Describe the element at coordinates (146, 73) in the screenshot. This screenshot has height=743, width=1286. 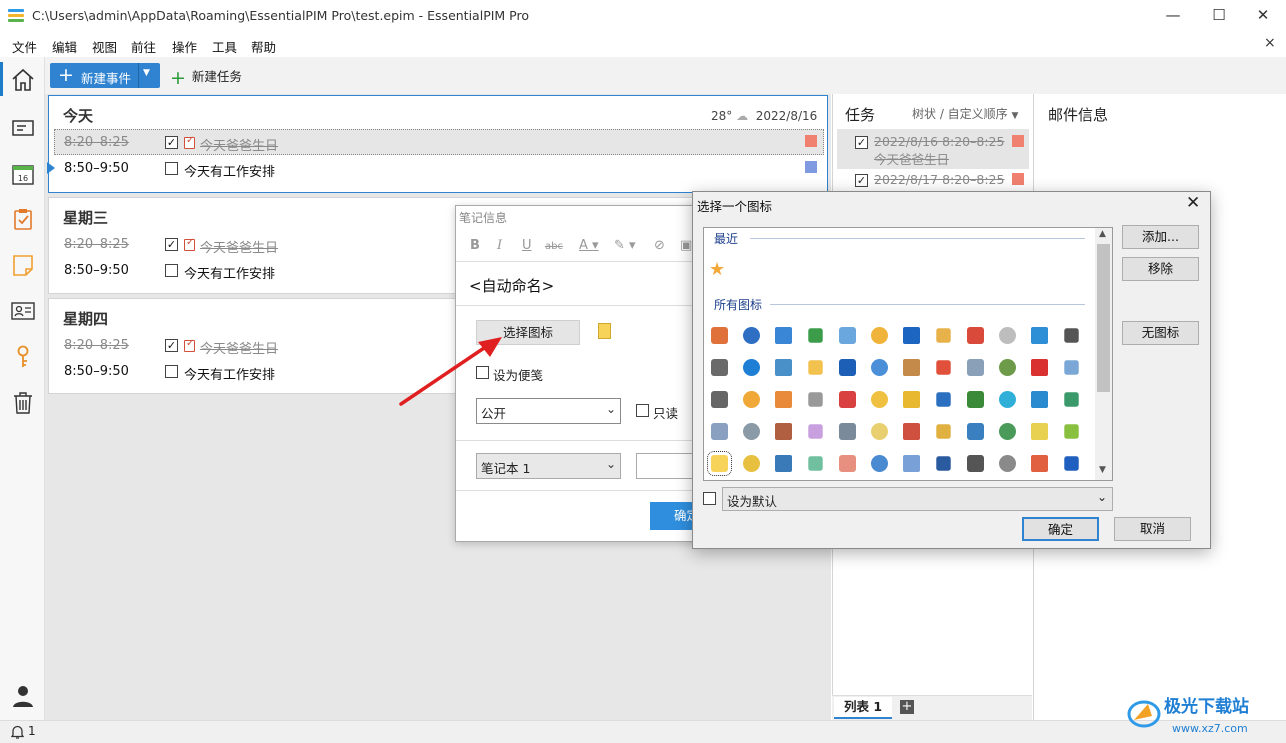
I see `dropdown-arrow-icon: ▼` at that location.